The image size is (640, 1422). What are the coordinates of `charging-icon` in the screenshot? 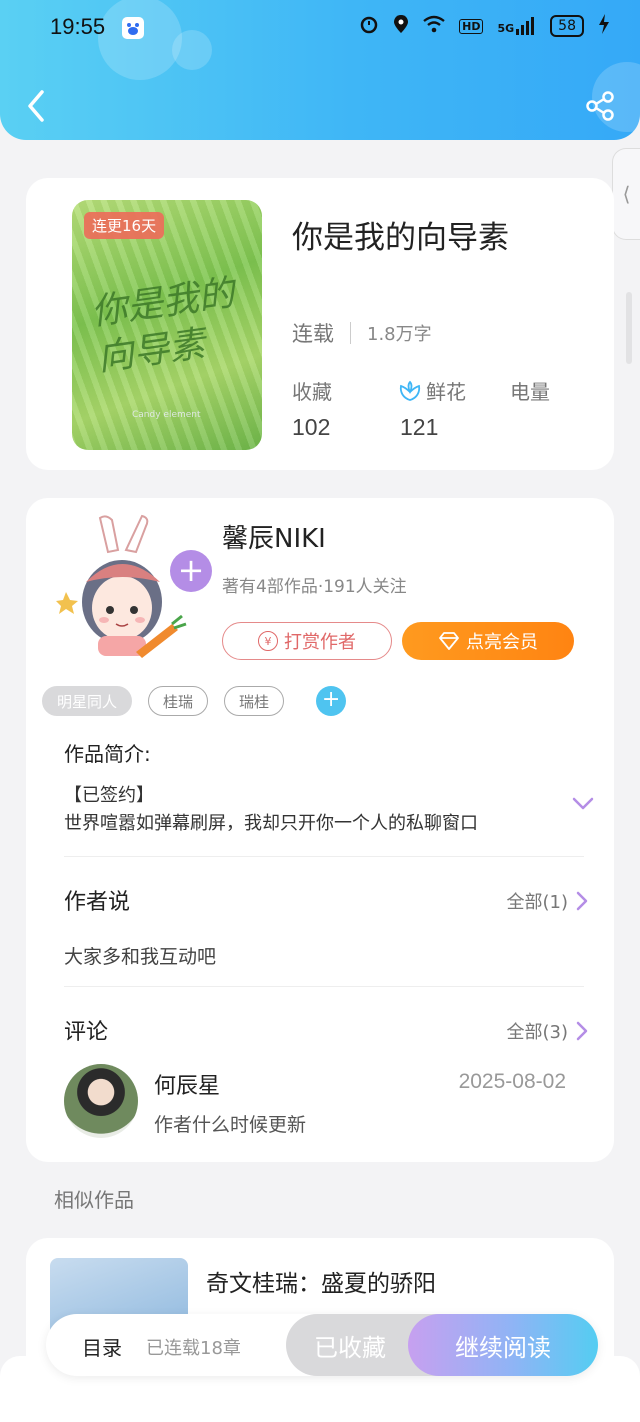 It's located at (604, 26).